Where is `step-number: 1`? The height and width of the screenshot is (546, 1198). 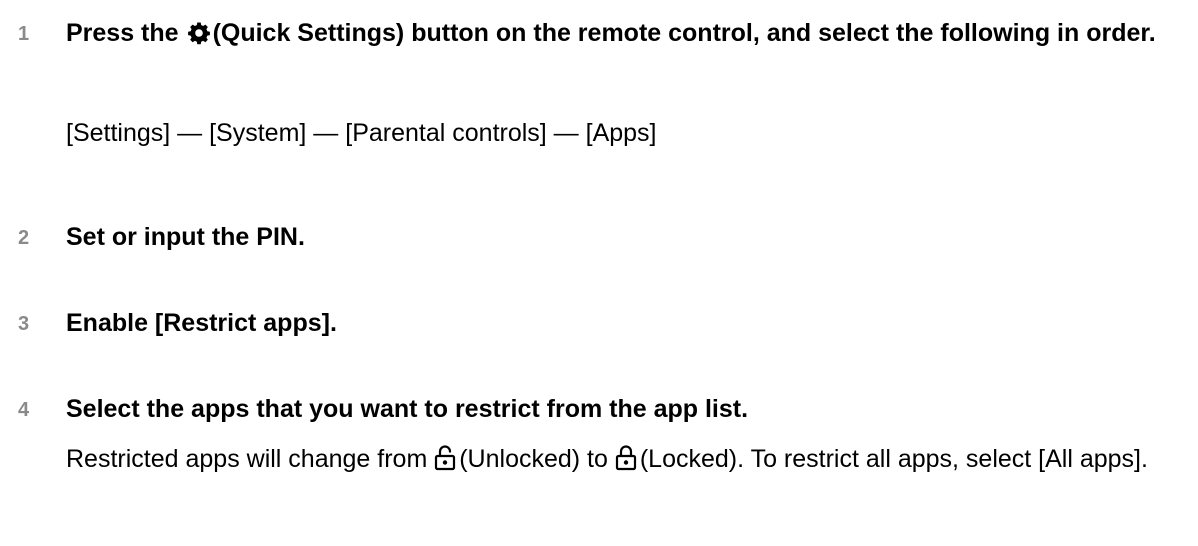 step-number: 1 is located at coordinates (24, 34).